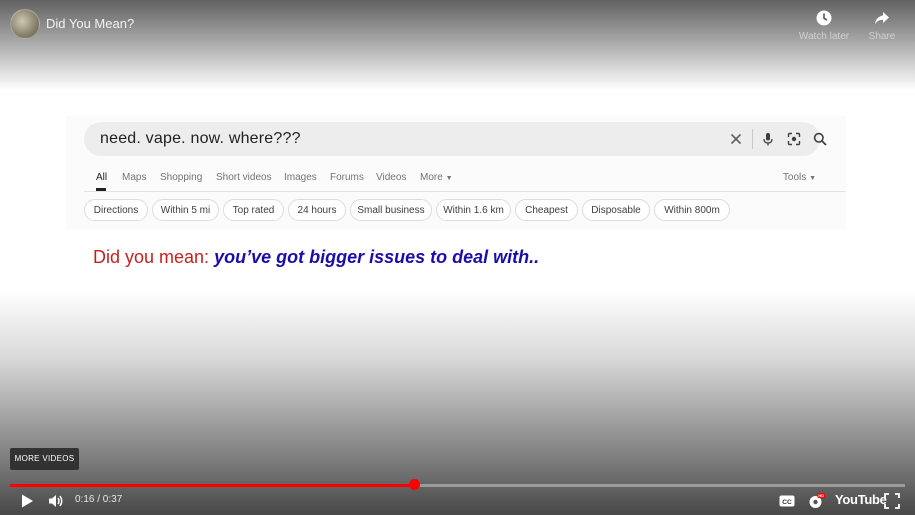  Describe the element at coordinates (414, 484) in the screenshot. I see `progress-scrubber` at that location.